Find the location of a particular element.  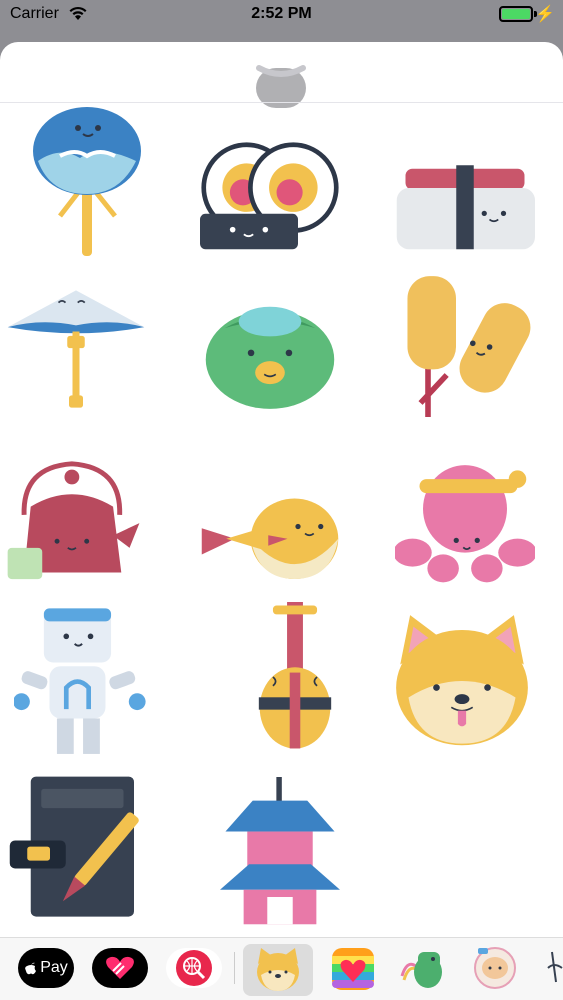

apple-pay-app: Pay is located at coordinates (46, 968).